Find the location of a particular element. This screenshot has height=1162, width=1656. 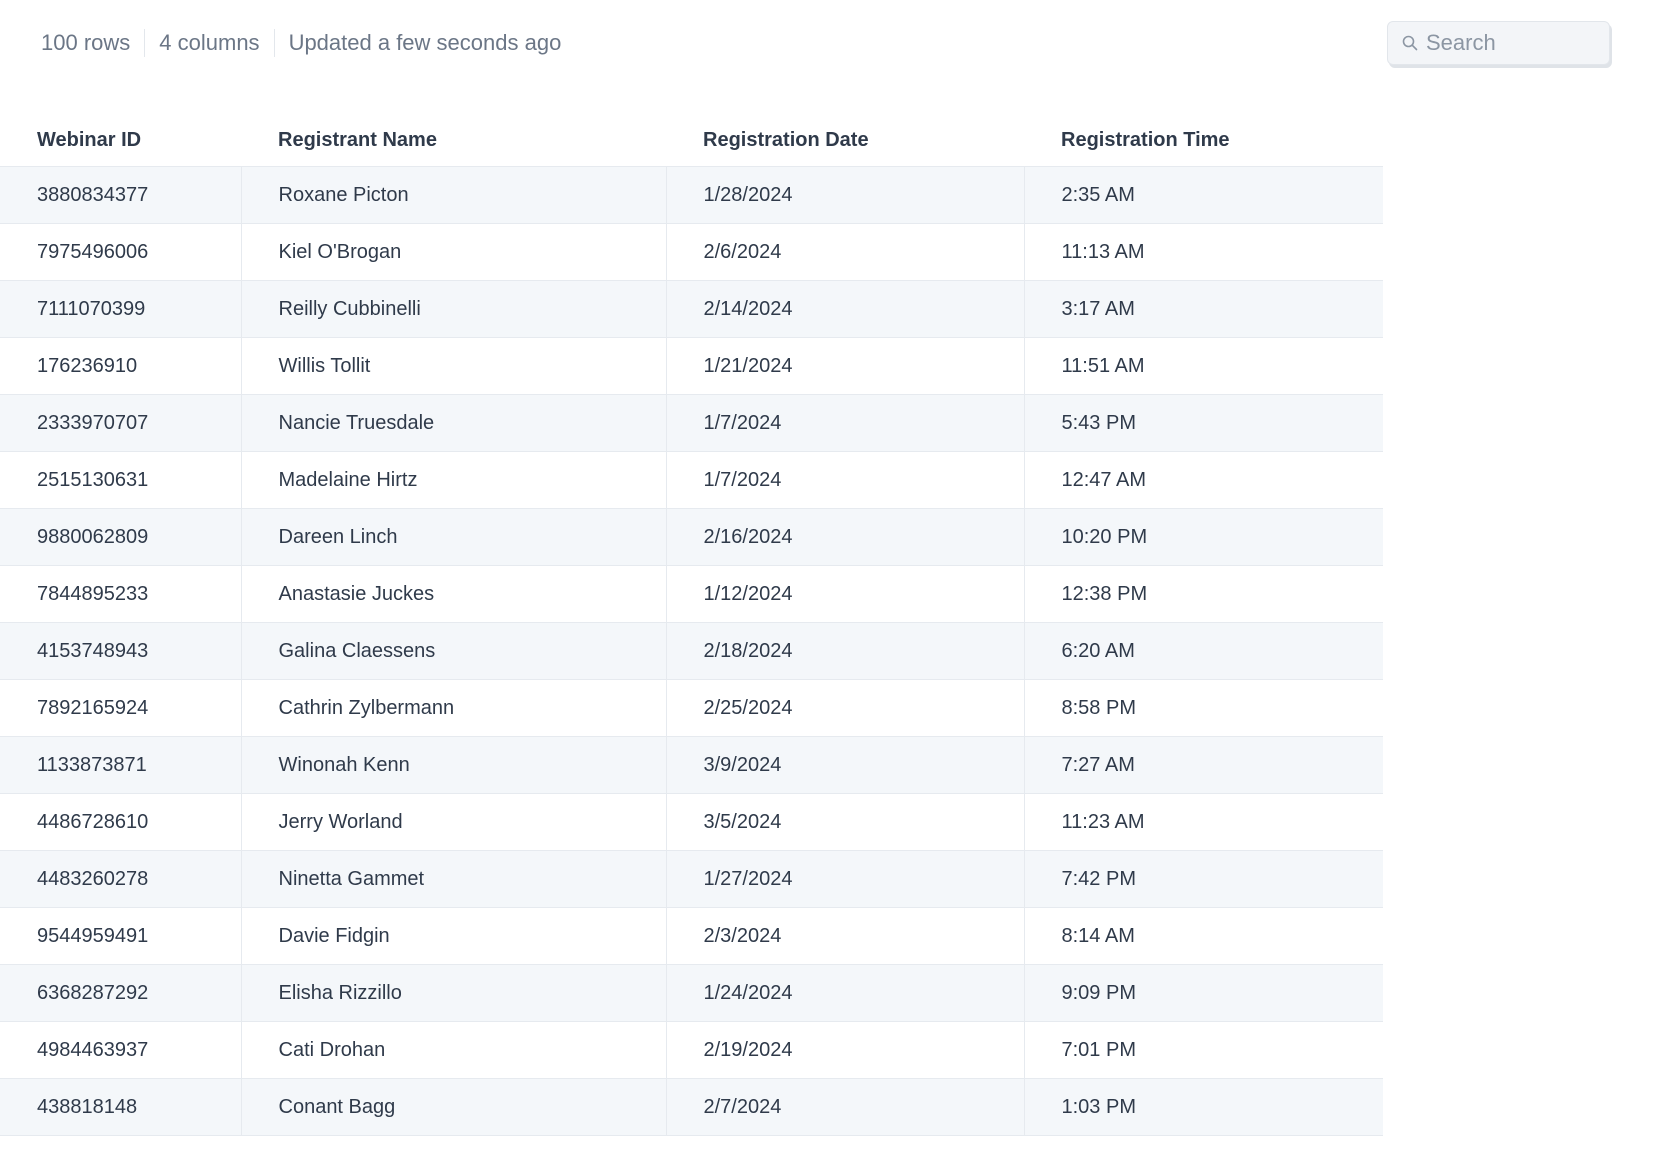

table-row: 3880834377 Roxane Picton 1/28/2024 2:35 AM is located at coordinates (691, 195).